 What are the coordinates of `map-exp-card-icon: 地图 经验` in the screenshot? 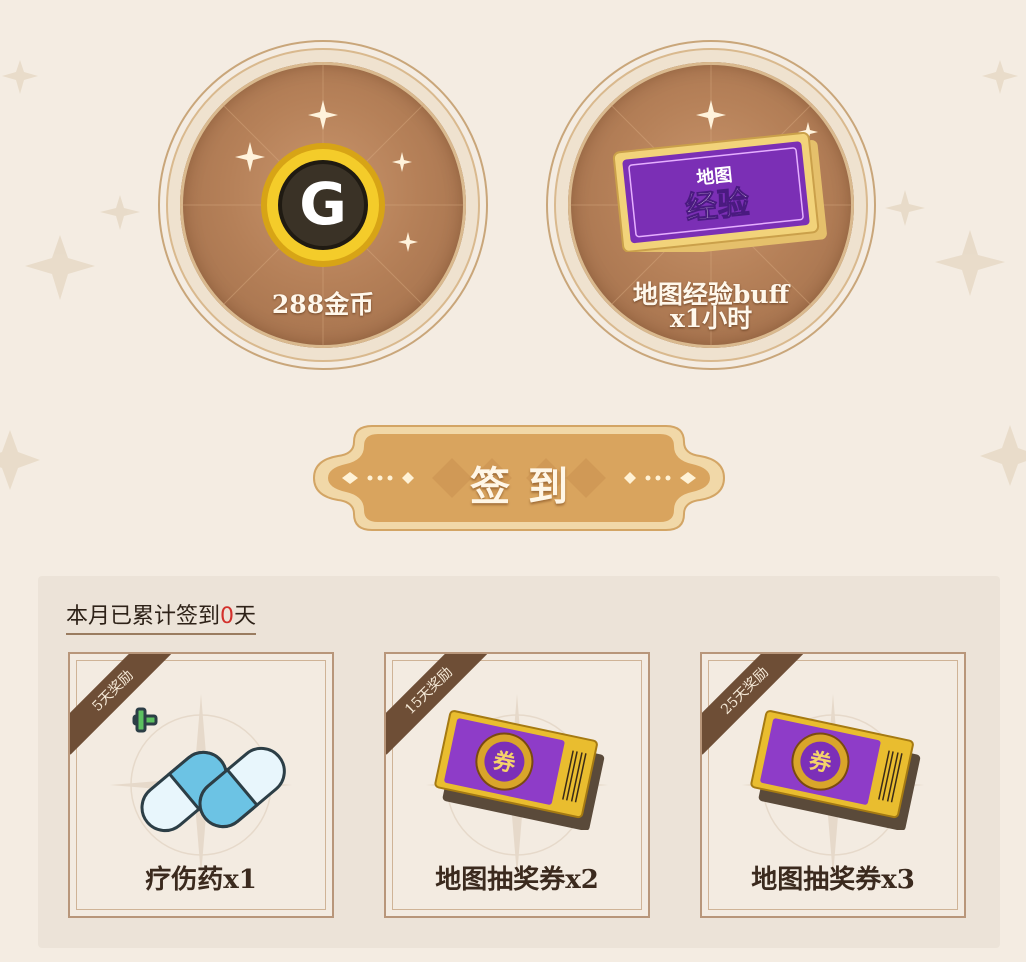 It's located at (719, 192).